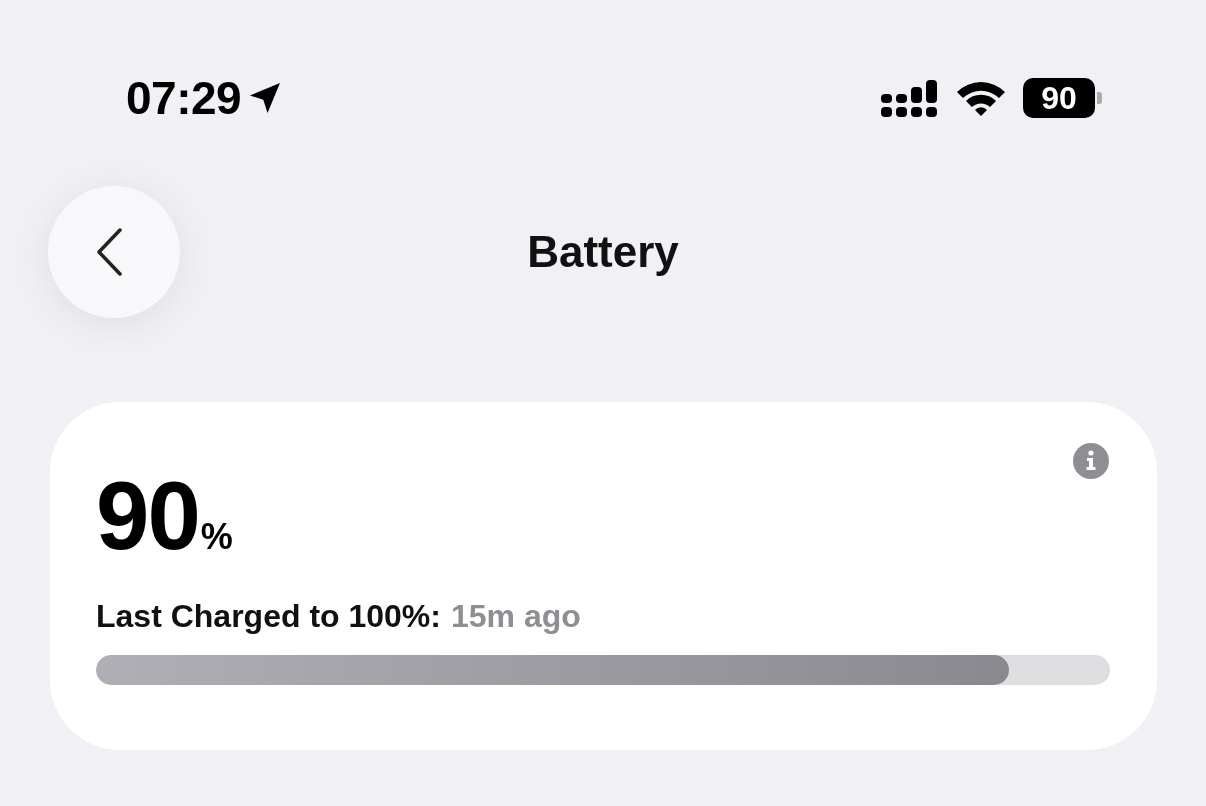  I want to click on chevron-left-icon, so click(110, 252).